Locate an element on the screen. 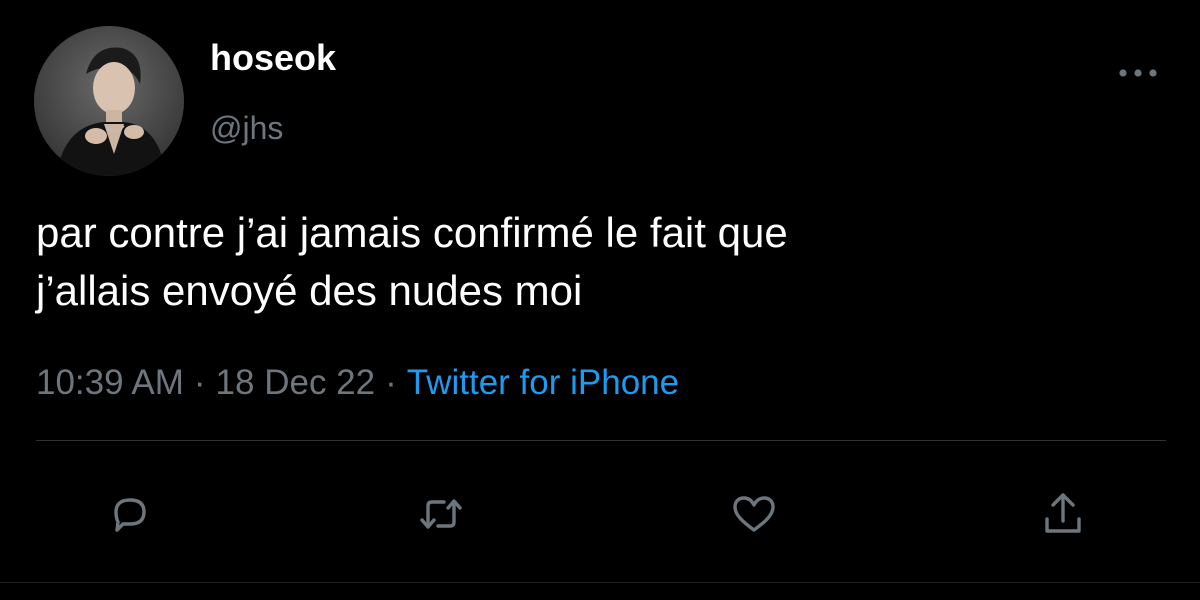 The width and height of the screenshot is (1200, 600). retweet-button is located at coordinates (441, 514).